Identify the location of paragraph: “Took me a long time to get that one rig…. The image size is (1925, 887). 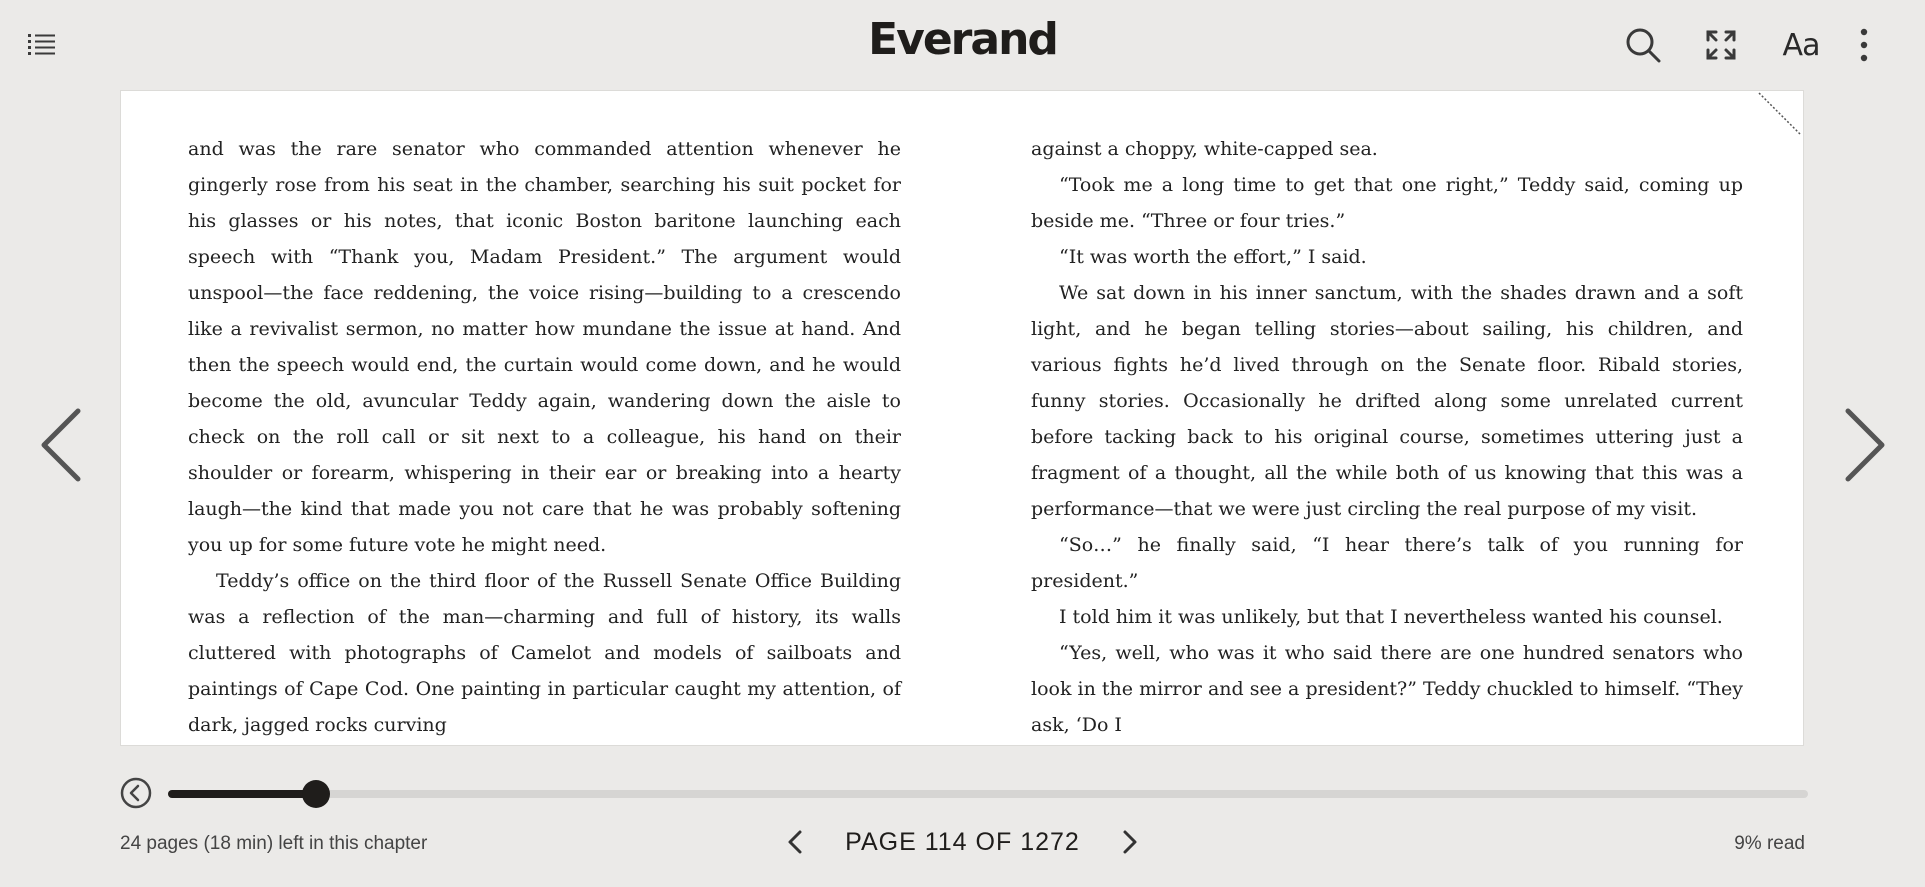
(1387, 203).